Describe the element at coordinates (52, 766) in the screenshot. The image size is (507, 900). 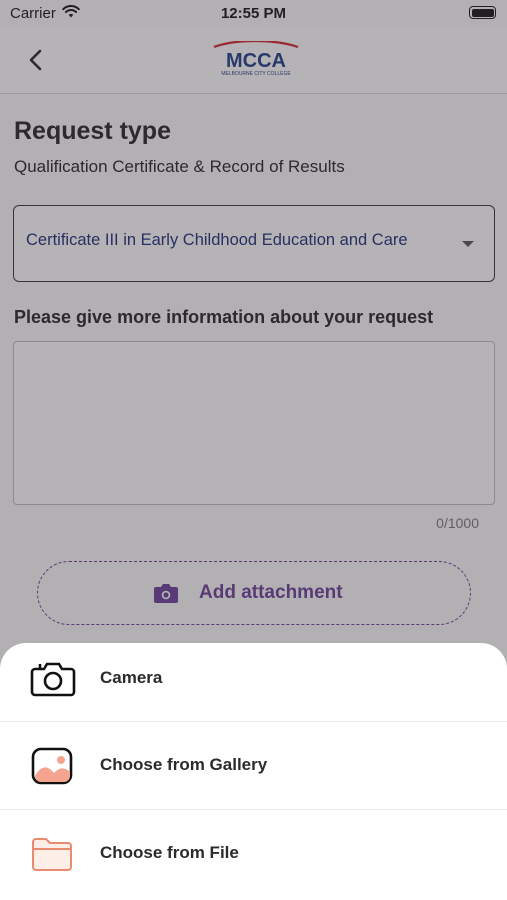
I see `gallery-icon` at that location.